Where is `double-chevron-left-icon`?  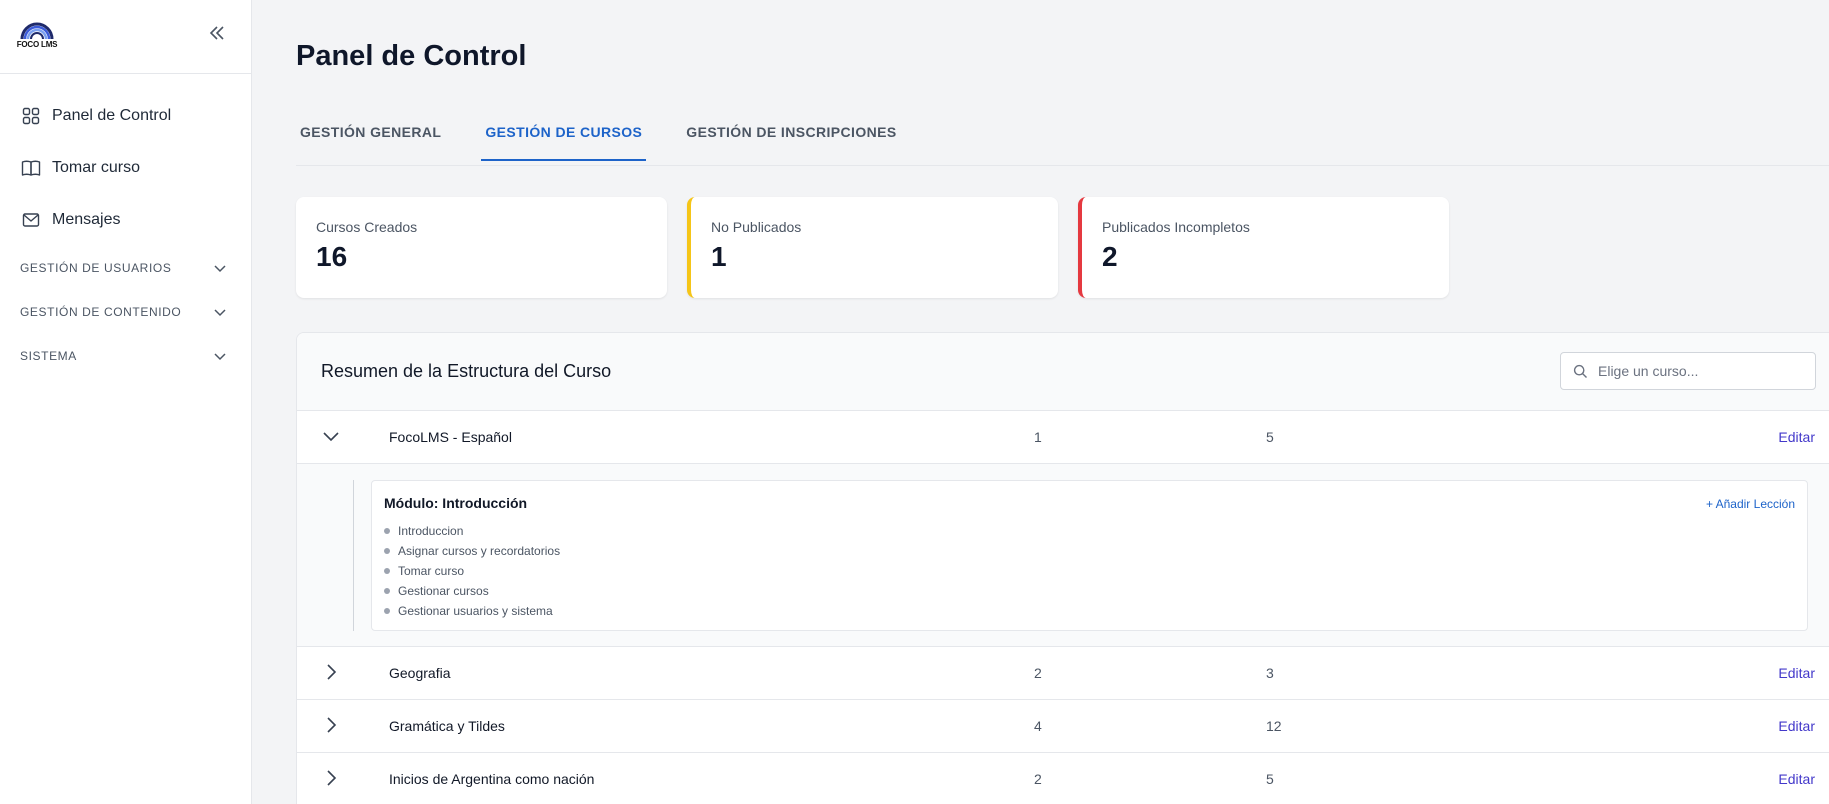
double-chevron-left-icon is located at coordinates (216, 33).